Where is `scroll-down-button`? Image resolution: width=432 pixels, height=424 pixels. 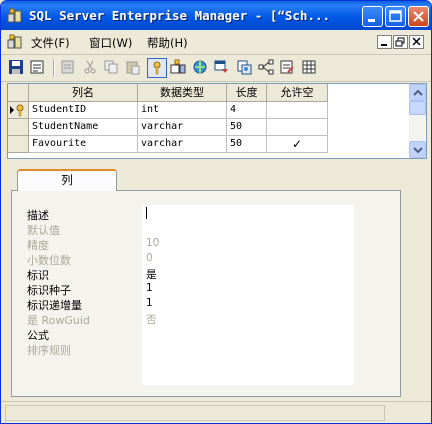
scroll-down-button is located at coordinates (417, 149).